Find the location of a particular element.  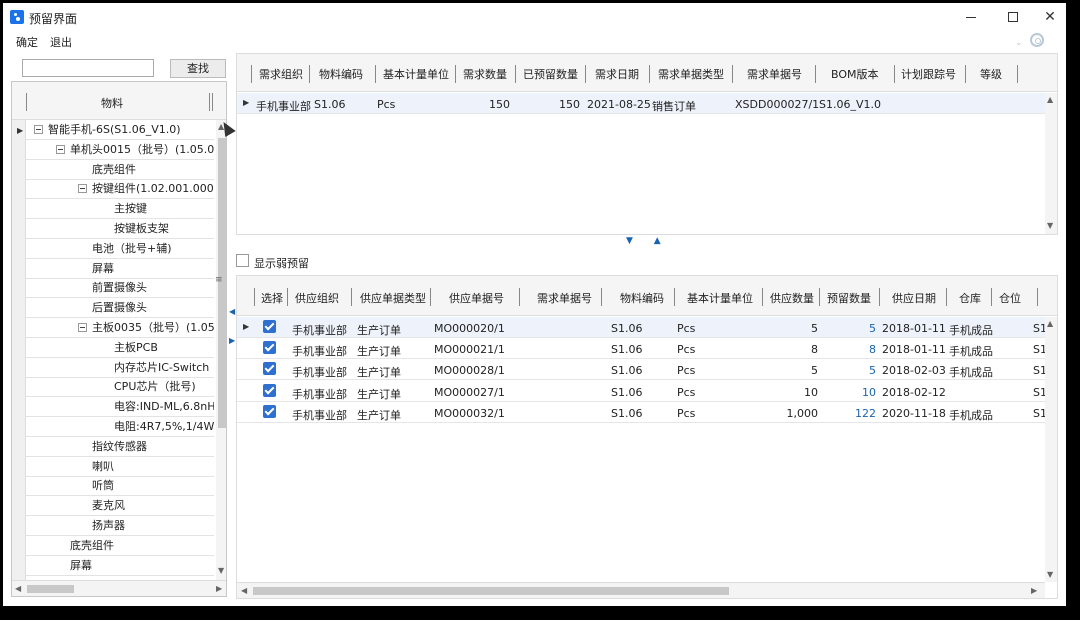

tree-item: 电阻:4R7,5%,1/4W, is located at coordinates (120, 427).